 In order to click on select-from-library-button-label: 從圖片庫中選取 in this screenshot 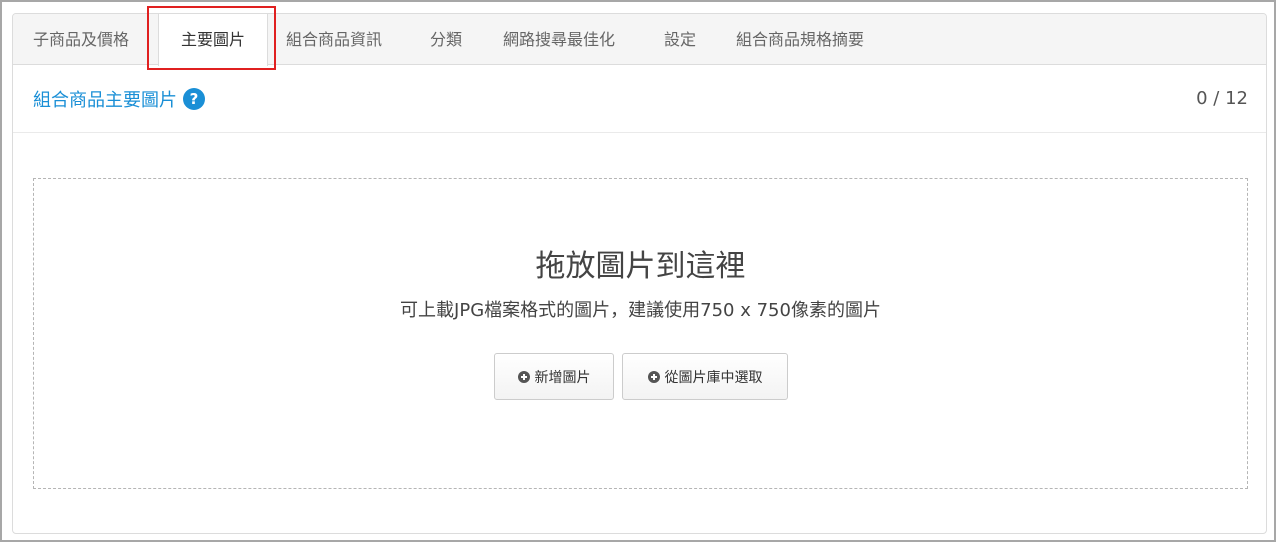, I will do `click(713, 377)`.